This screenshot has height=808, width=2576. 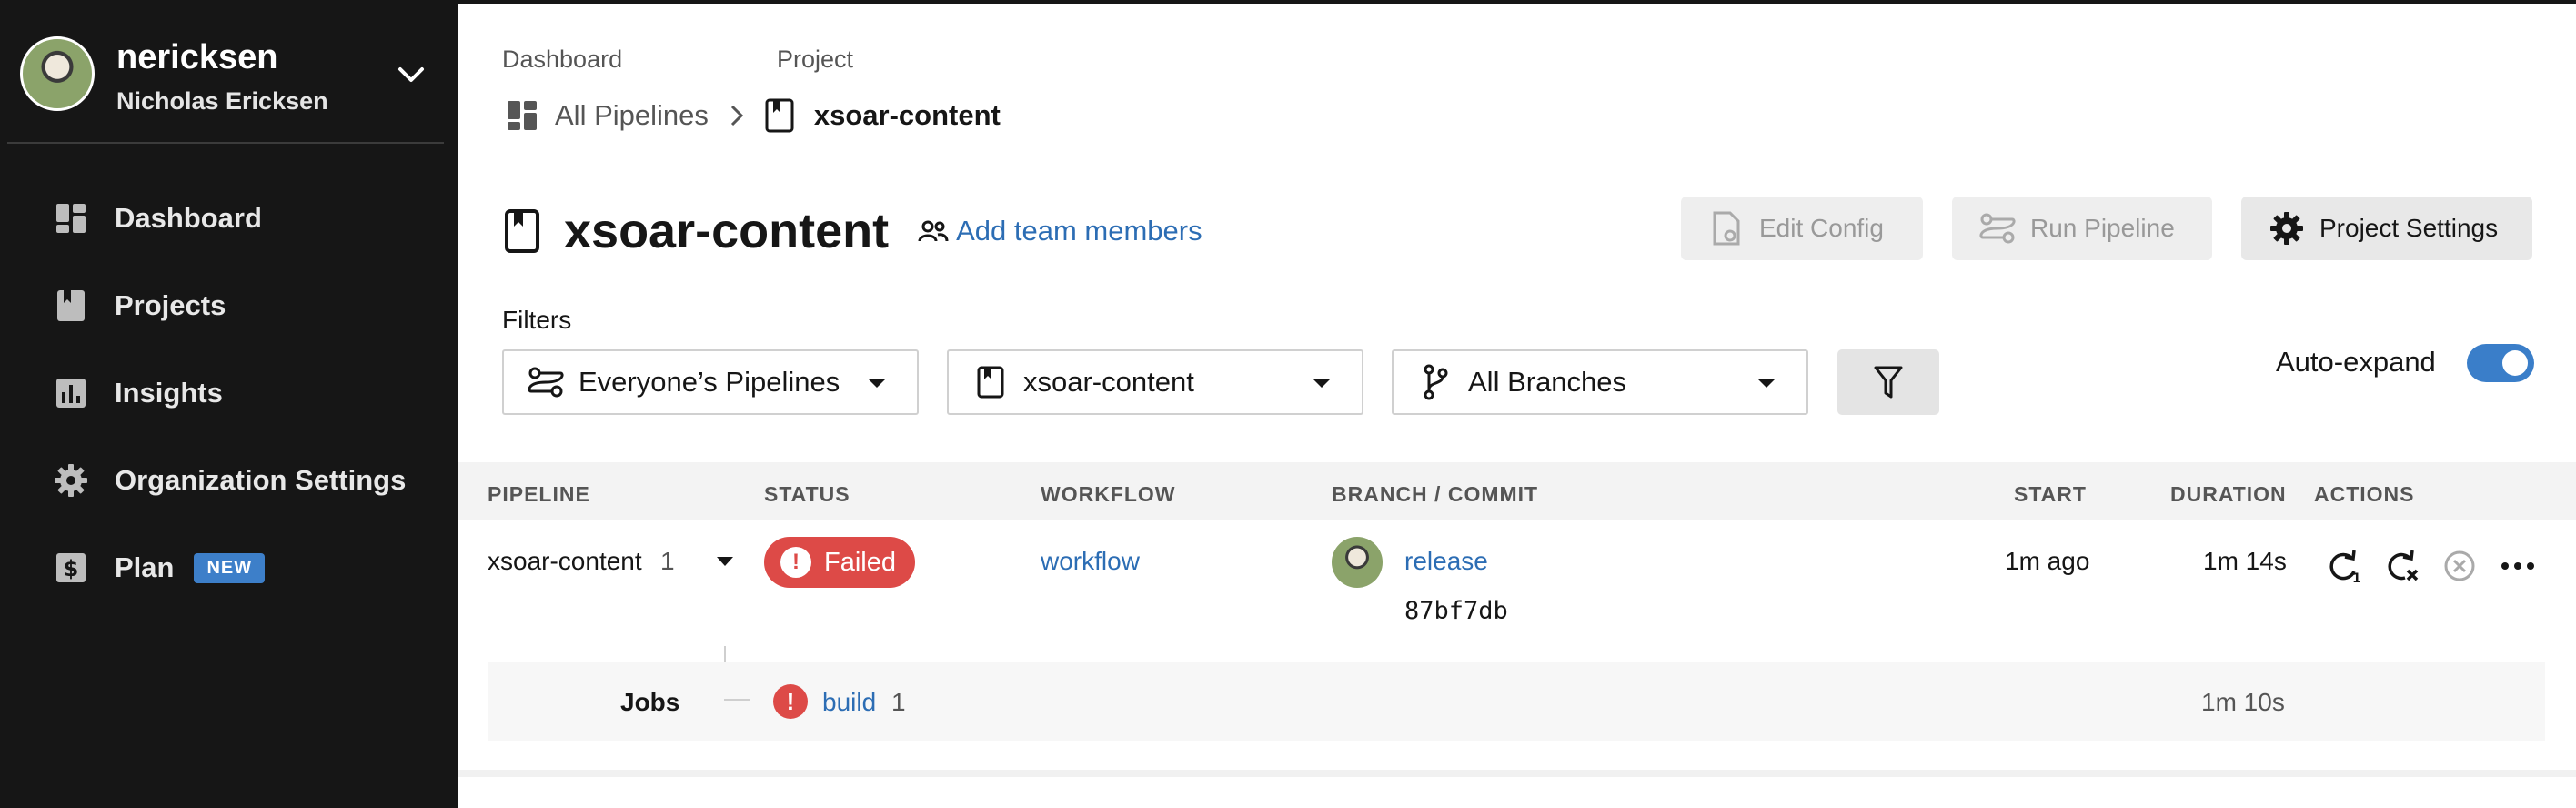 I want to click on jobs-label: Jobs, so click(x=650, y=702).